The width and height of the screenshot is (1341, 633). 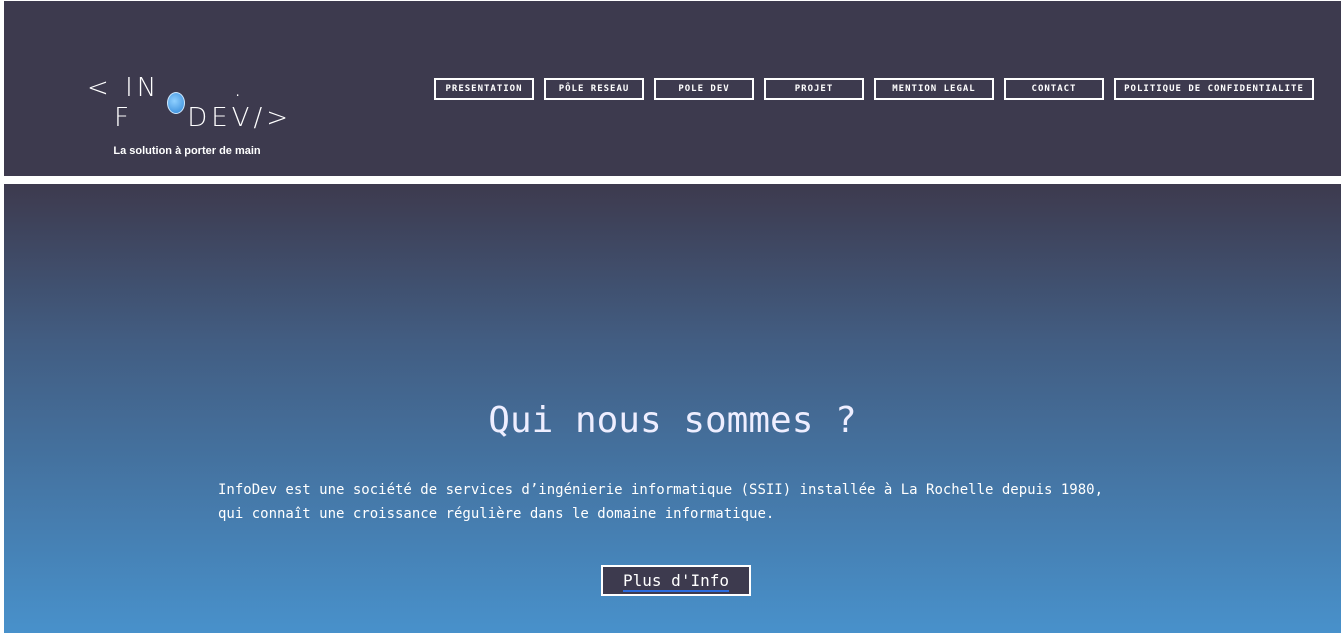 What do you see at coordinates (484, 89) in the screenshot?
I see `nav-presentation: PRESENTATION` at bounding box center [484, 89].